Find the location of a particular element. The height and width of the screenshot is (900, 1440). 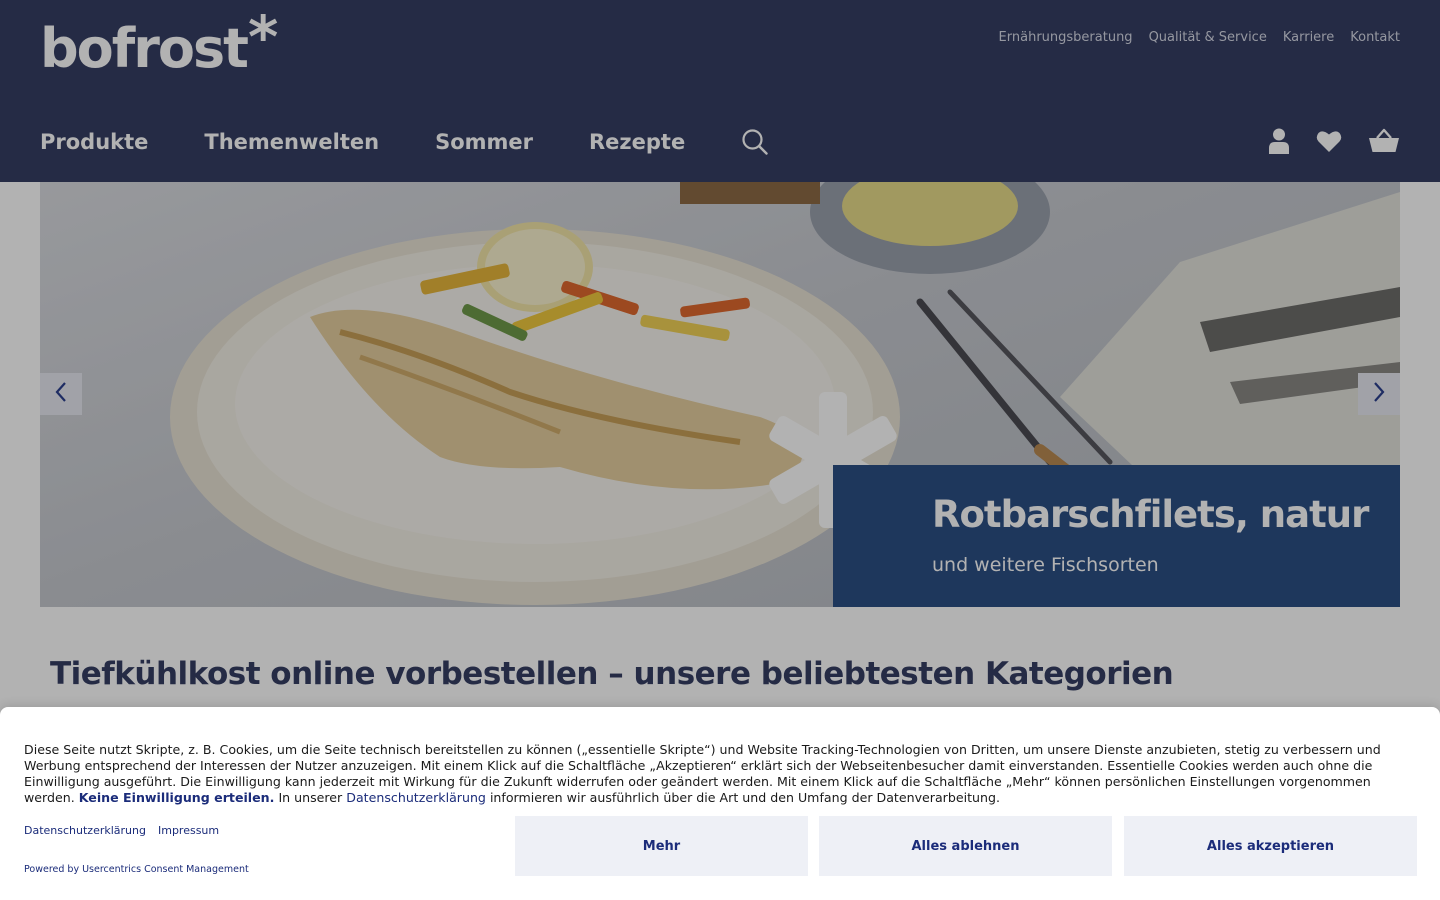

accept-all-button: Alles akzeptieren is located at coordinates (1270, 846).